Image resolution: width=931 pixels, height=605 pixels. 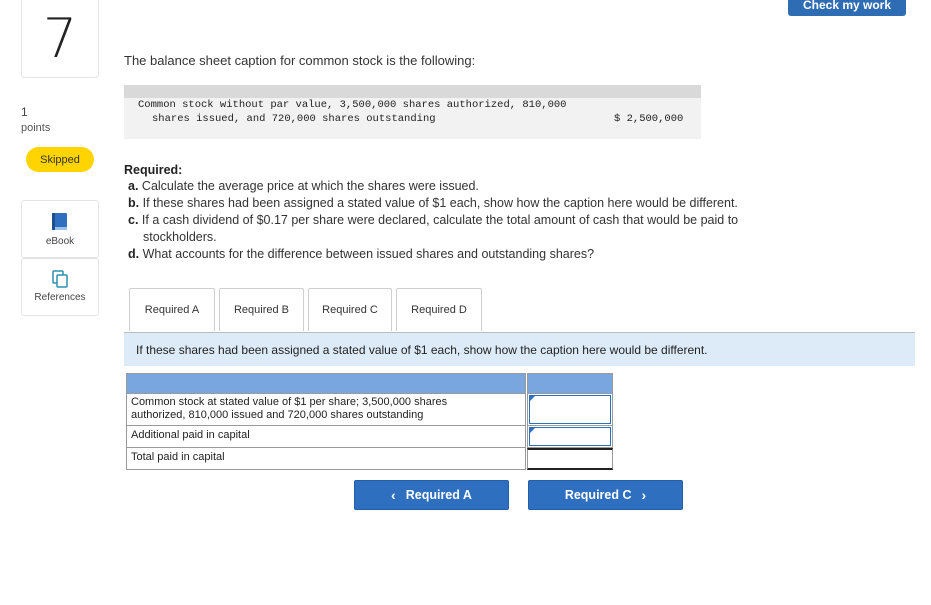 I want to click on points-value: 1, so click(x=24, y=112).